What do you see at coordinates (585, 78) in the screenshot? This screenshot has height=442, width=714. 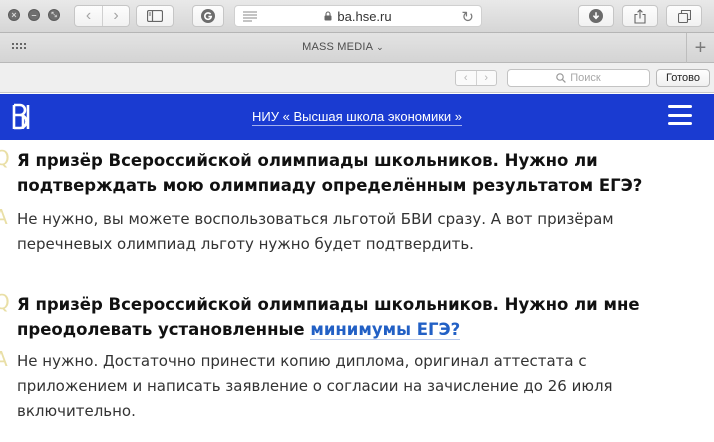 I see `find-placeholder: Поиск` at bounding box center [585, 78].